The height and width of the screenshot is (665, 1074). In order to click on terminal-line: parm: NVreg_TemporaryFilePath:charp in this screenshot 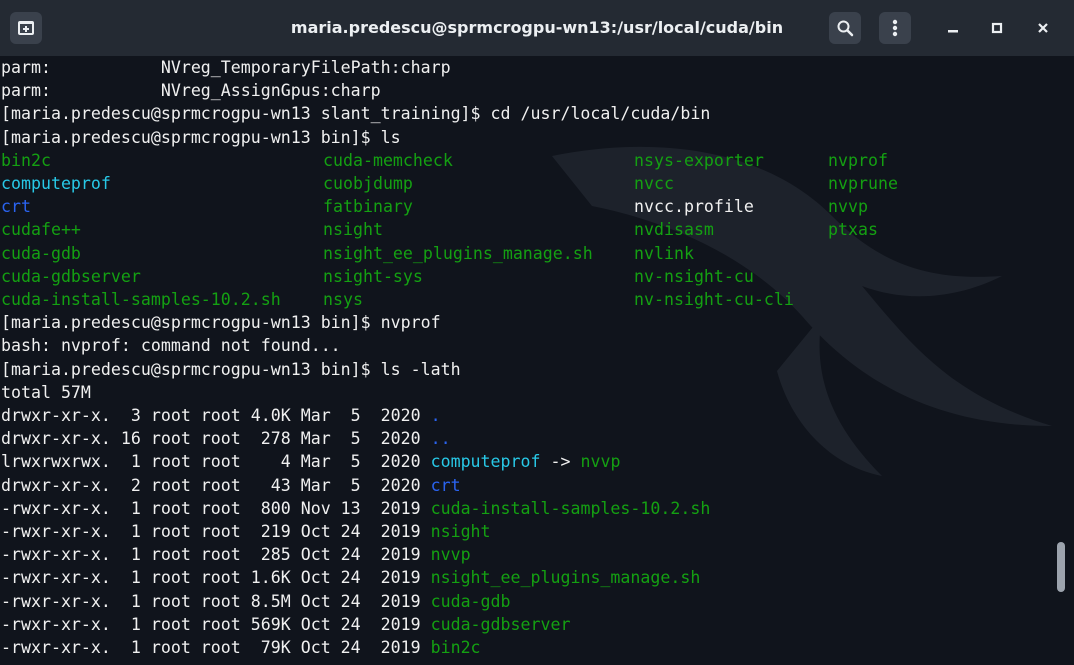, I will do `click(226, 67)`.